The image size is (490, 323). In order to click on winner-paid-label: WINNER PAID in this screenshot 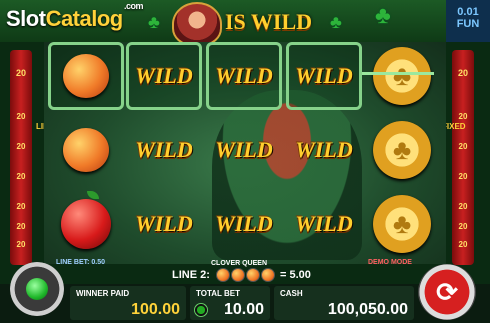, I will do `click(103, 293)`.